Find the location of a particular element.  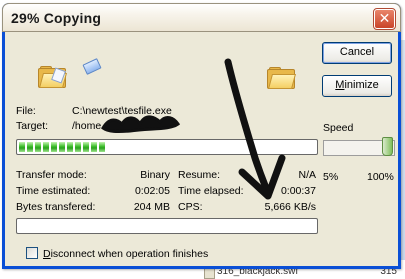

file-icon is located at coordinates (209, 273).